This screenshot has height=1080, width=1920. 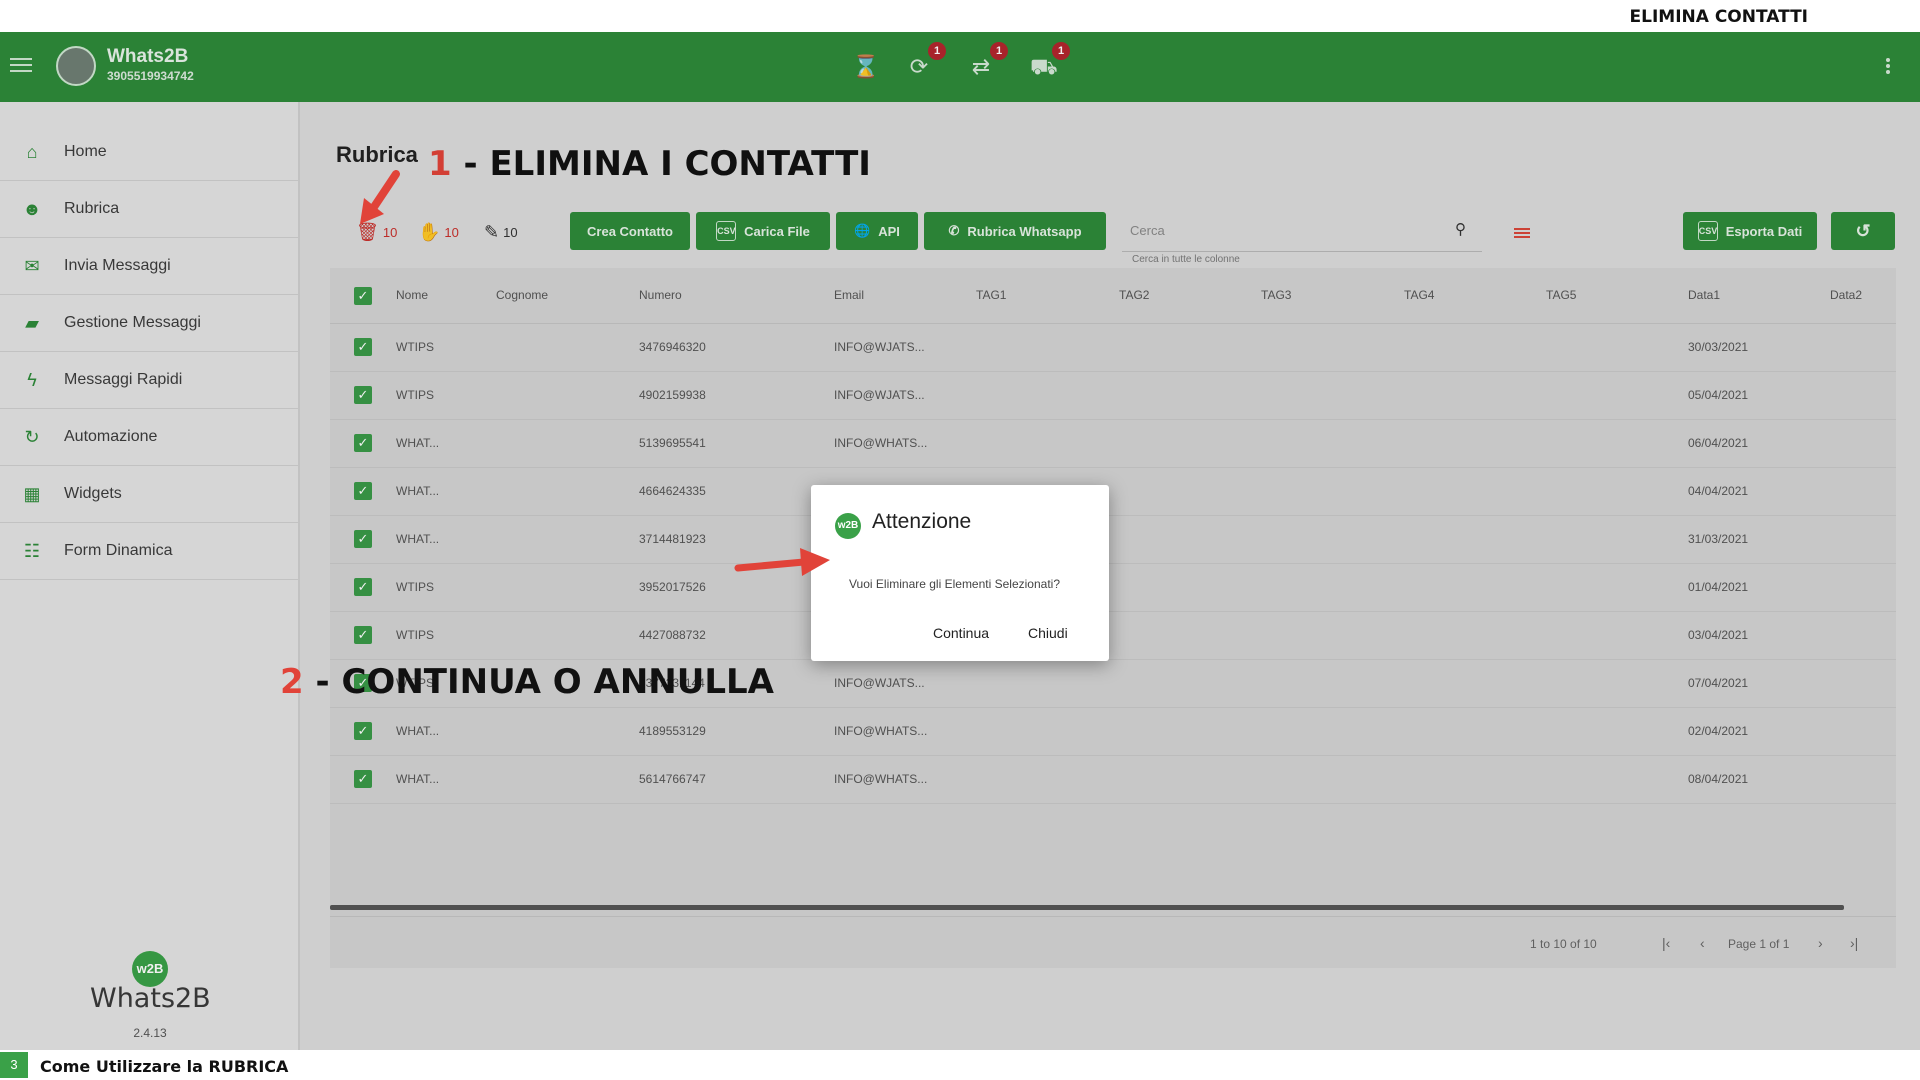 I want to click on cell-numero: 4189553129, so click(x=672, y=731).